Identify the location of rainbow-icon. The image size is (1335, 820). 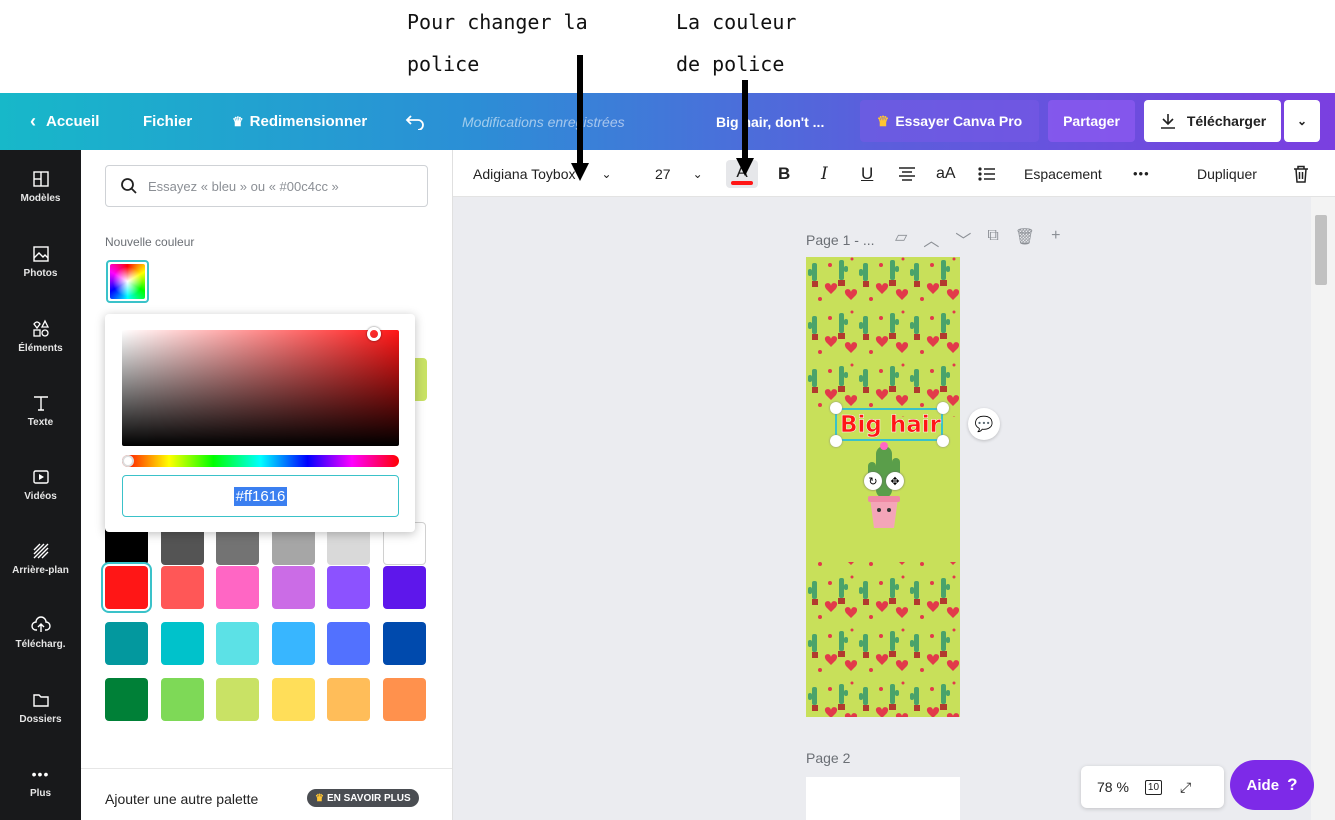
(127, 281).